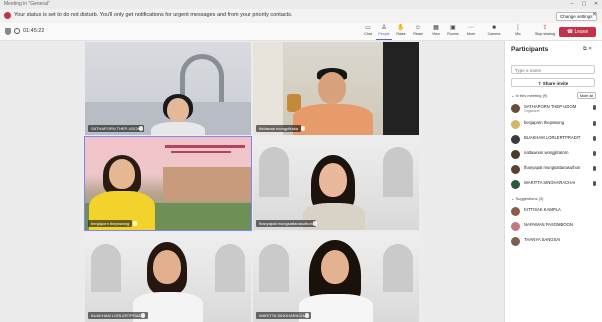 Image resolution: width=602 pixels, height=322 pixels. Describe the element at coordinates (552, 167) in the screenshot. I see `participant-name: thanyapat mungsattanasuthon` at that location.